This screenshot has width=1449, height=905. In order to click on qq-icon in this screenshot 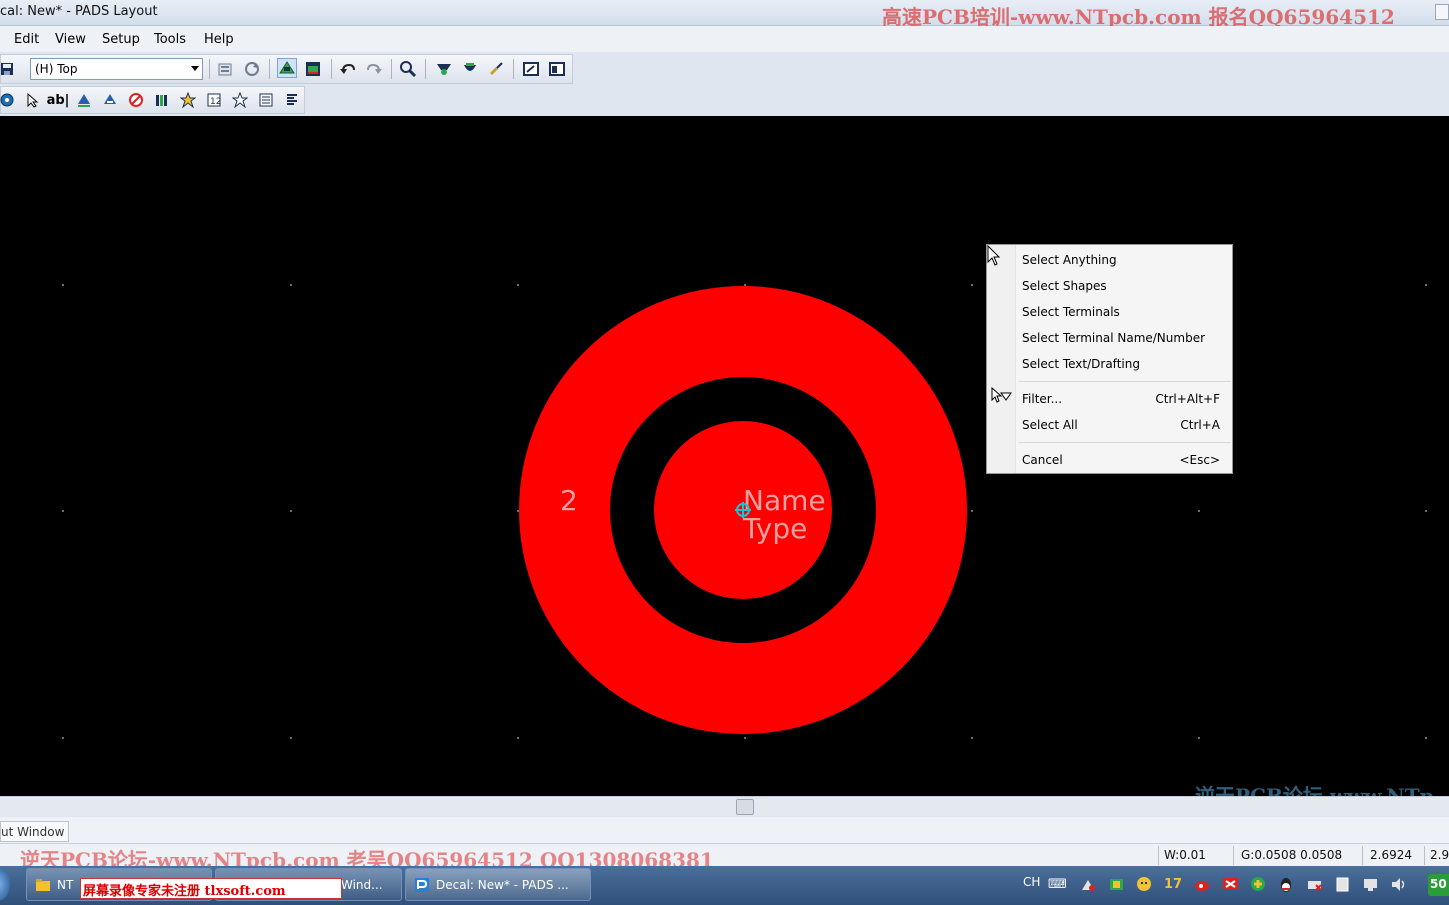, I will do `click(1286, 884)`.